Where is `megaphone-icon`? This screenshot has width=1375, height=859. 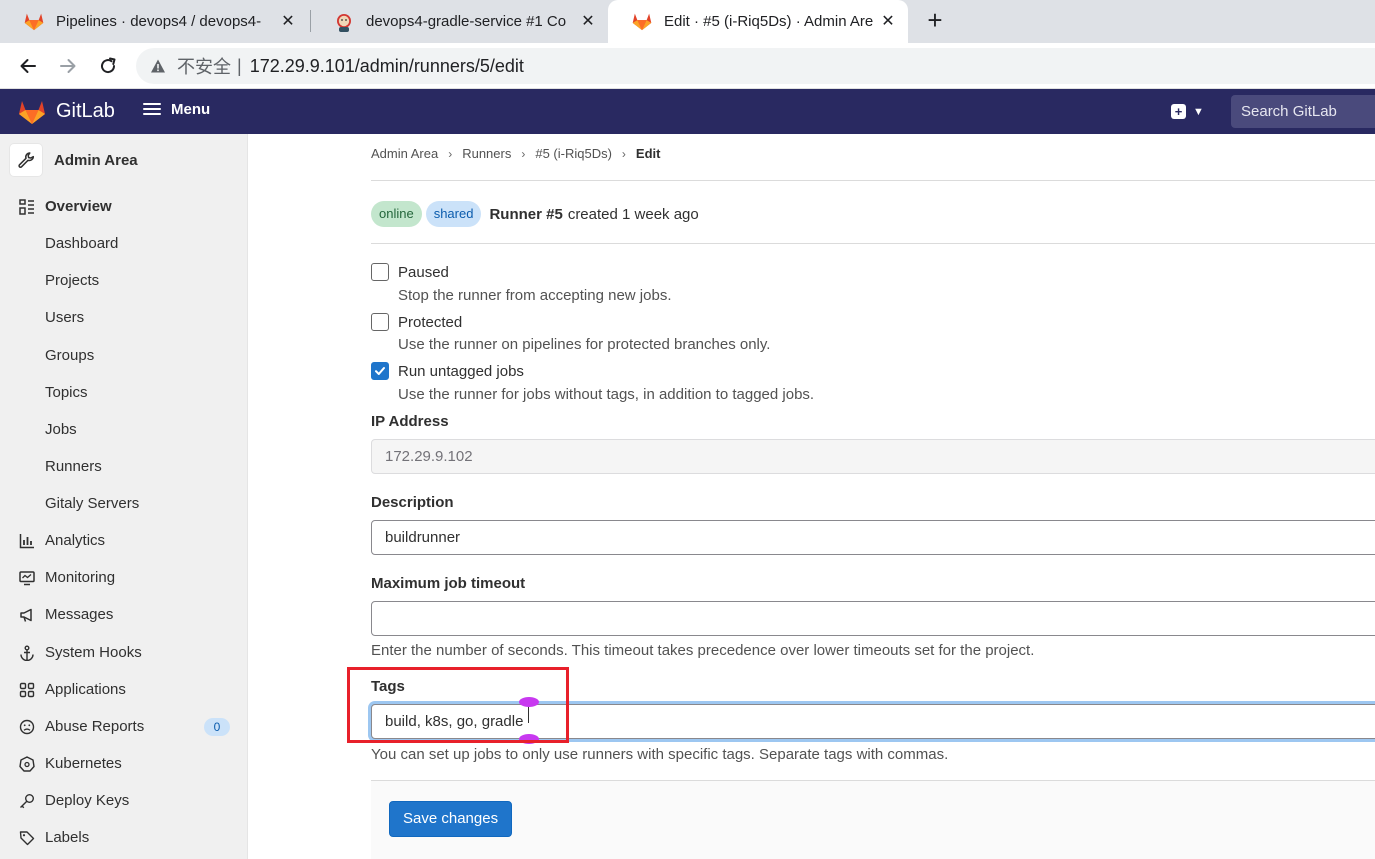
megaphone-icon is located at coordinates (27, 615).